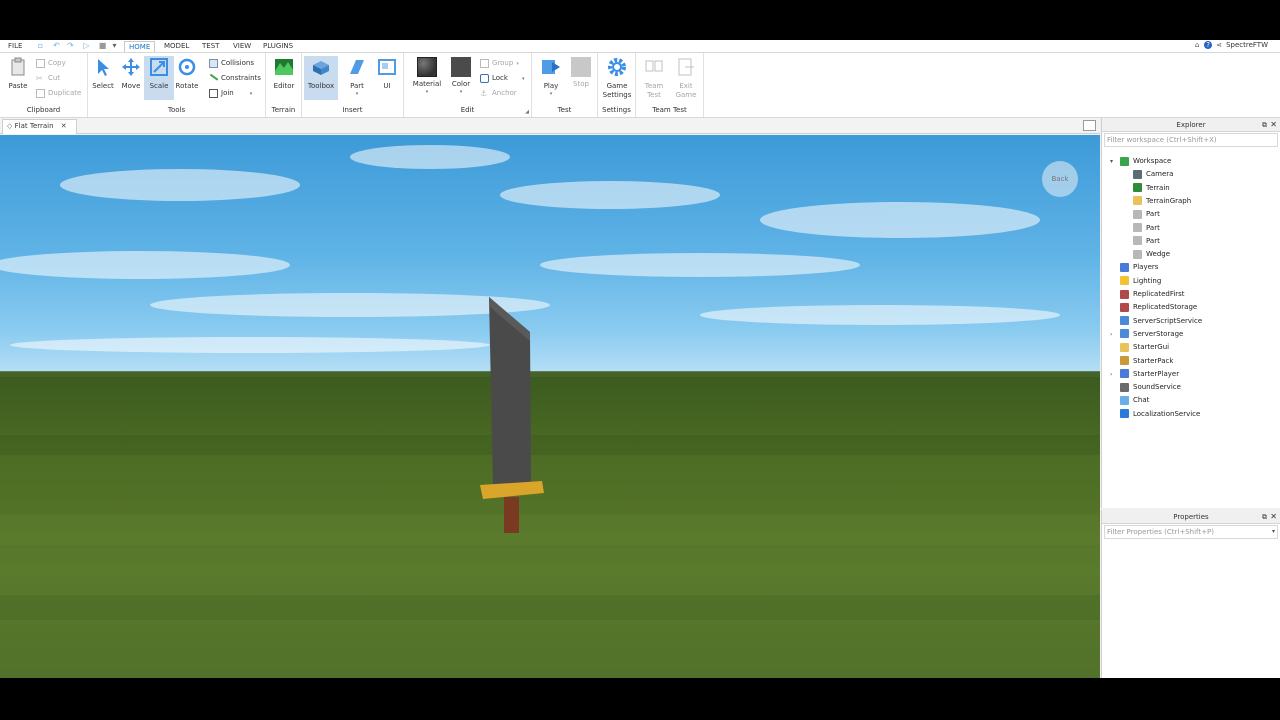  I want to click on play-button: Play ▾, so click(551, 78).